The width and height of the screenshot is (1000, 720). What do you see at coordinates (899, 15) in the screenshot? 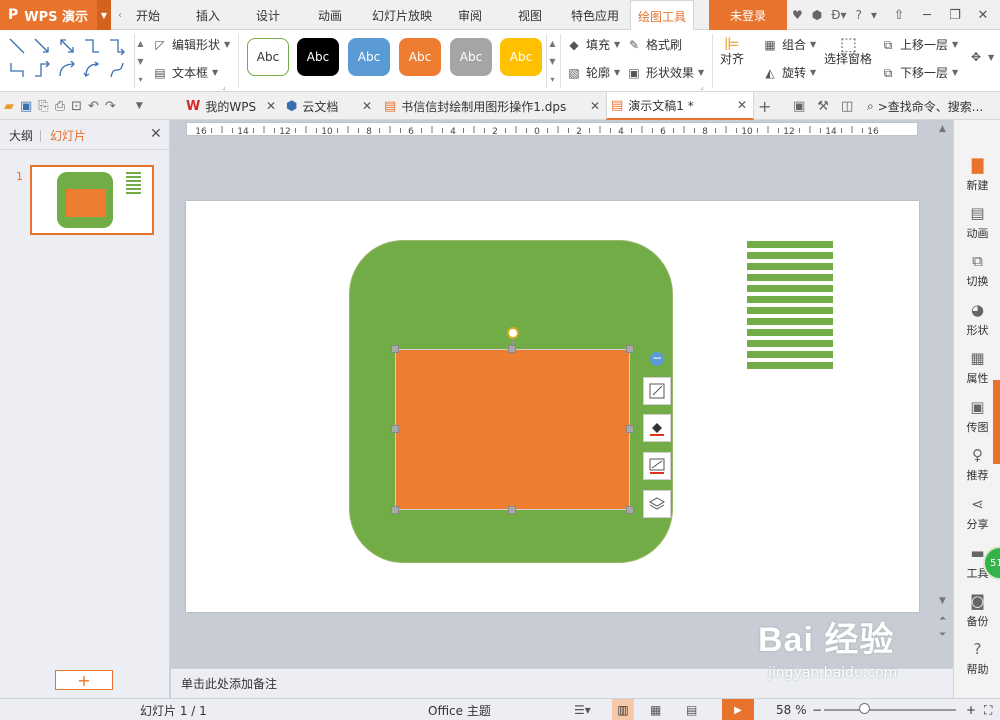
I see `restore-ribbon-icon: ⇧` at bounding box center [899, 15].